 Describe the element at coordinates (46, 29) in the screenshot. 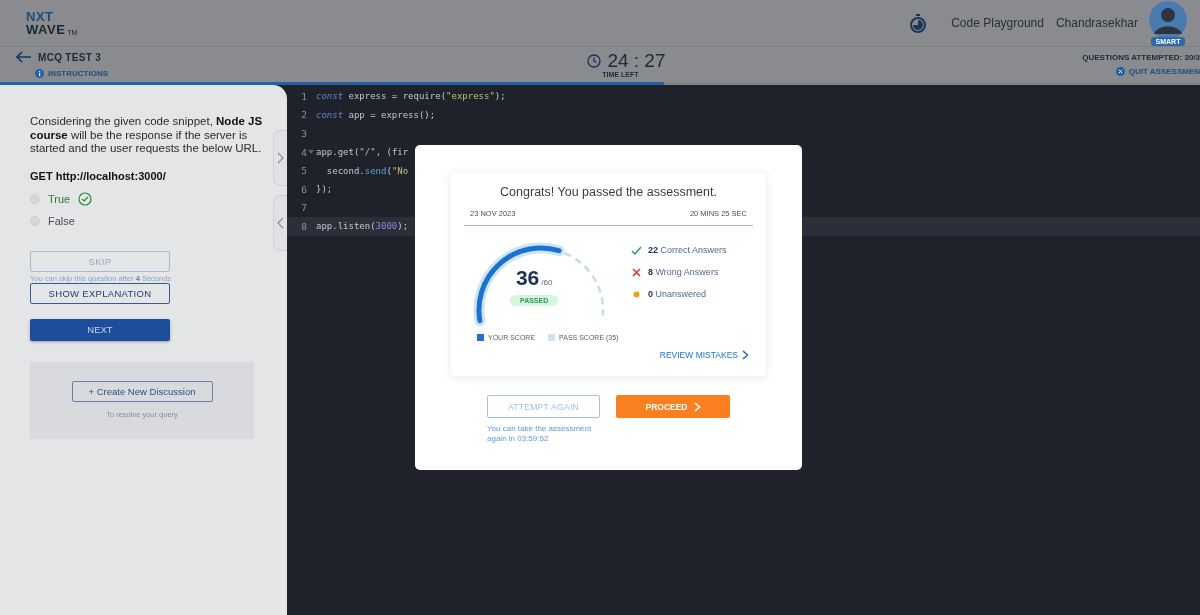

I see `logo-text: WAVE` at that location.